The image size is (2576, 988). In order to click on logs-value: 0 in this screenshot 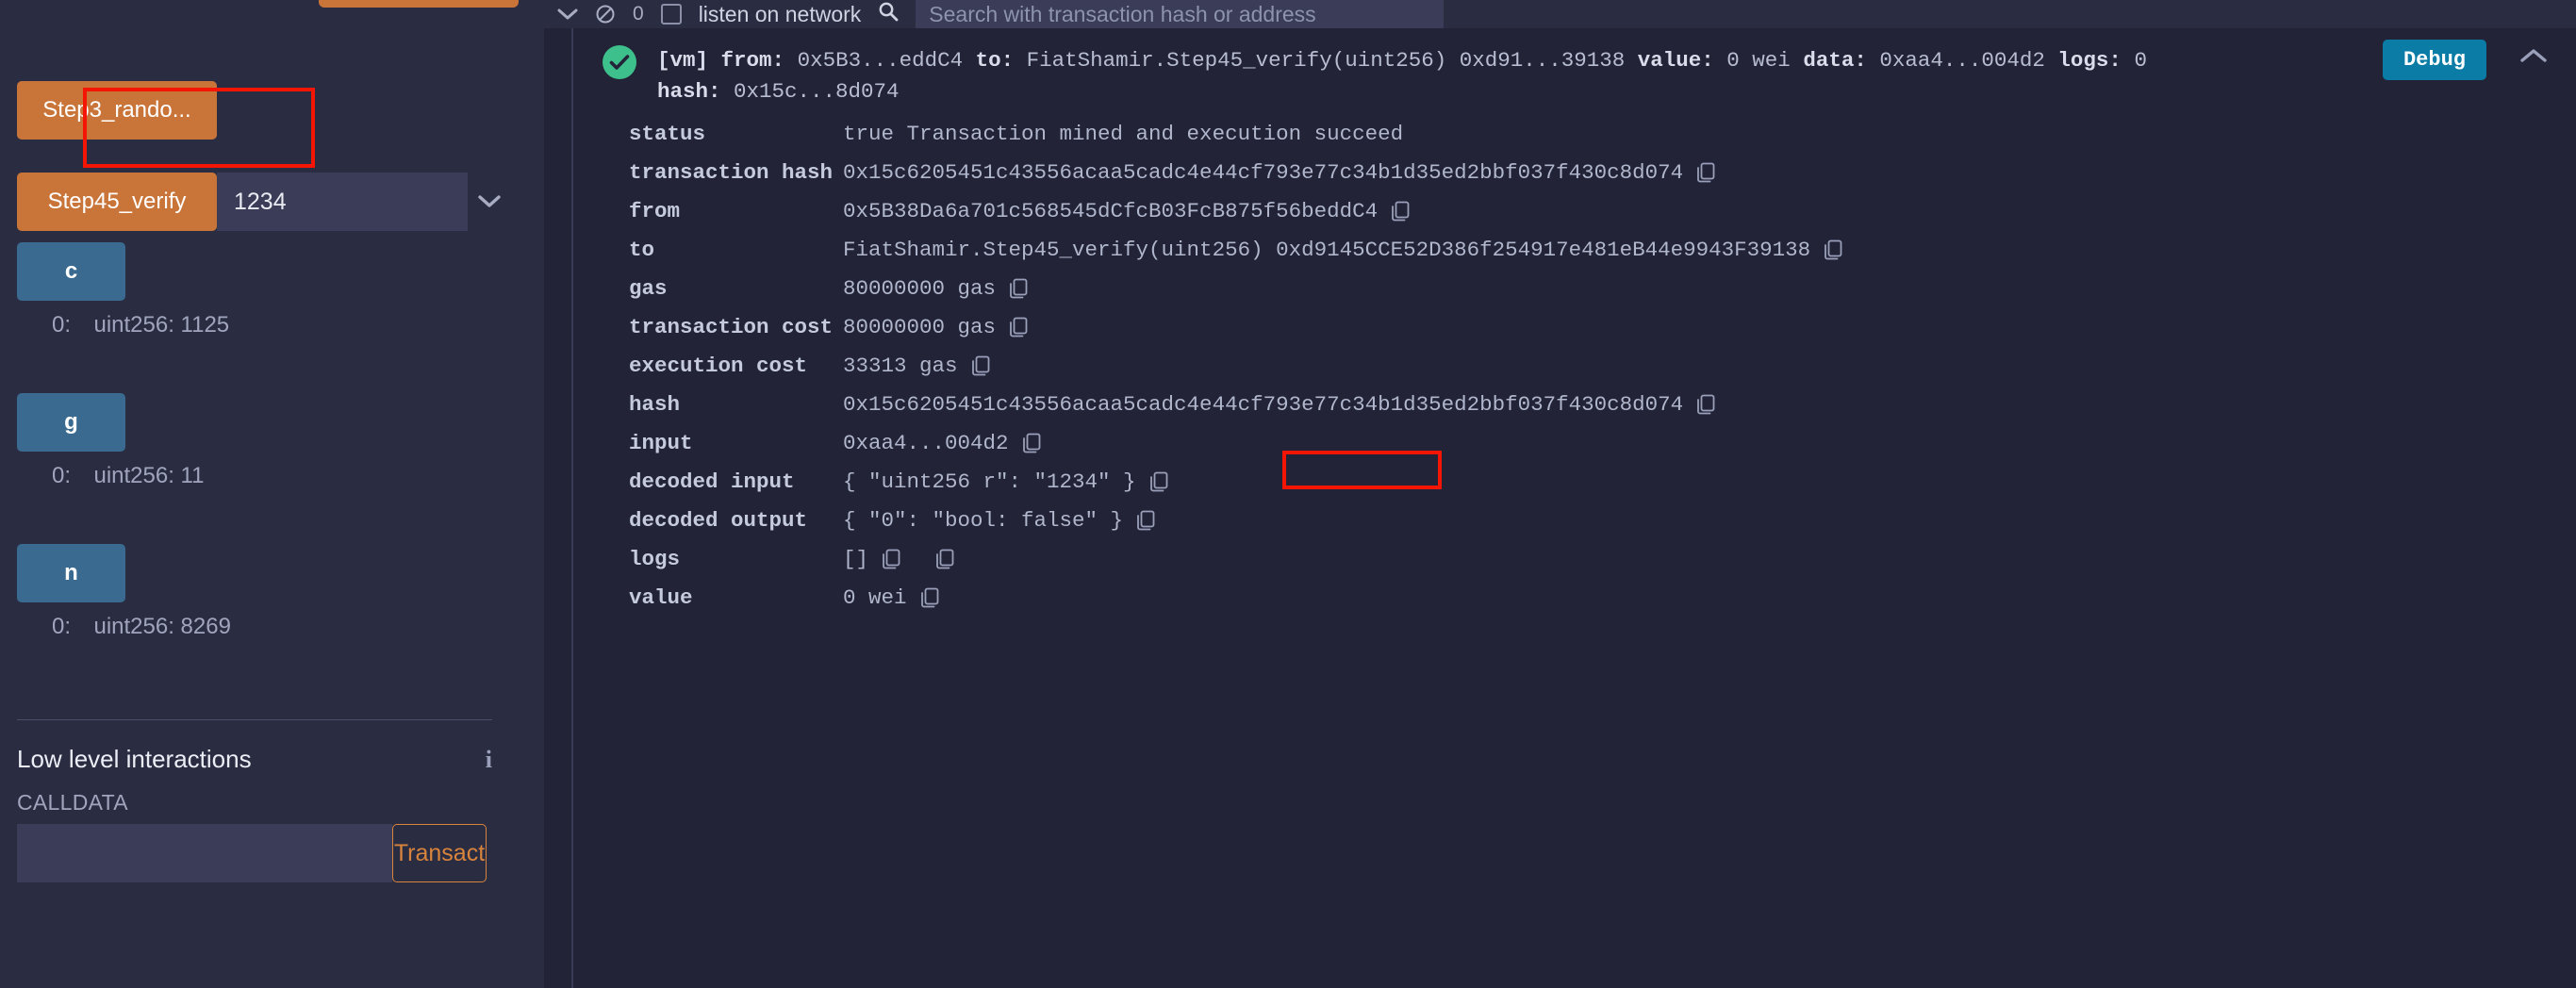, I will do `click(2140, 60)`.